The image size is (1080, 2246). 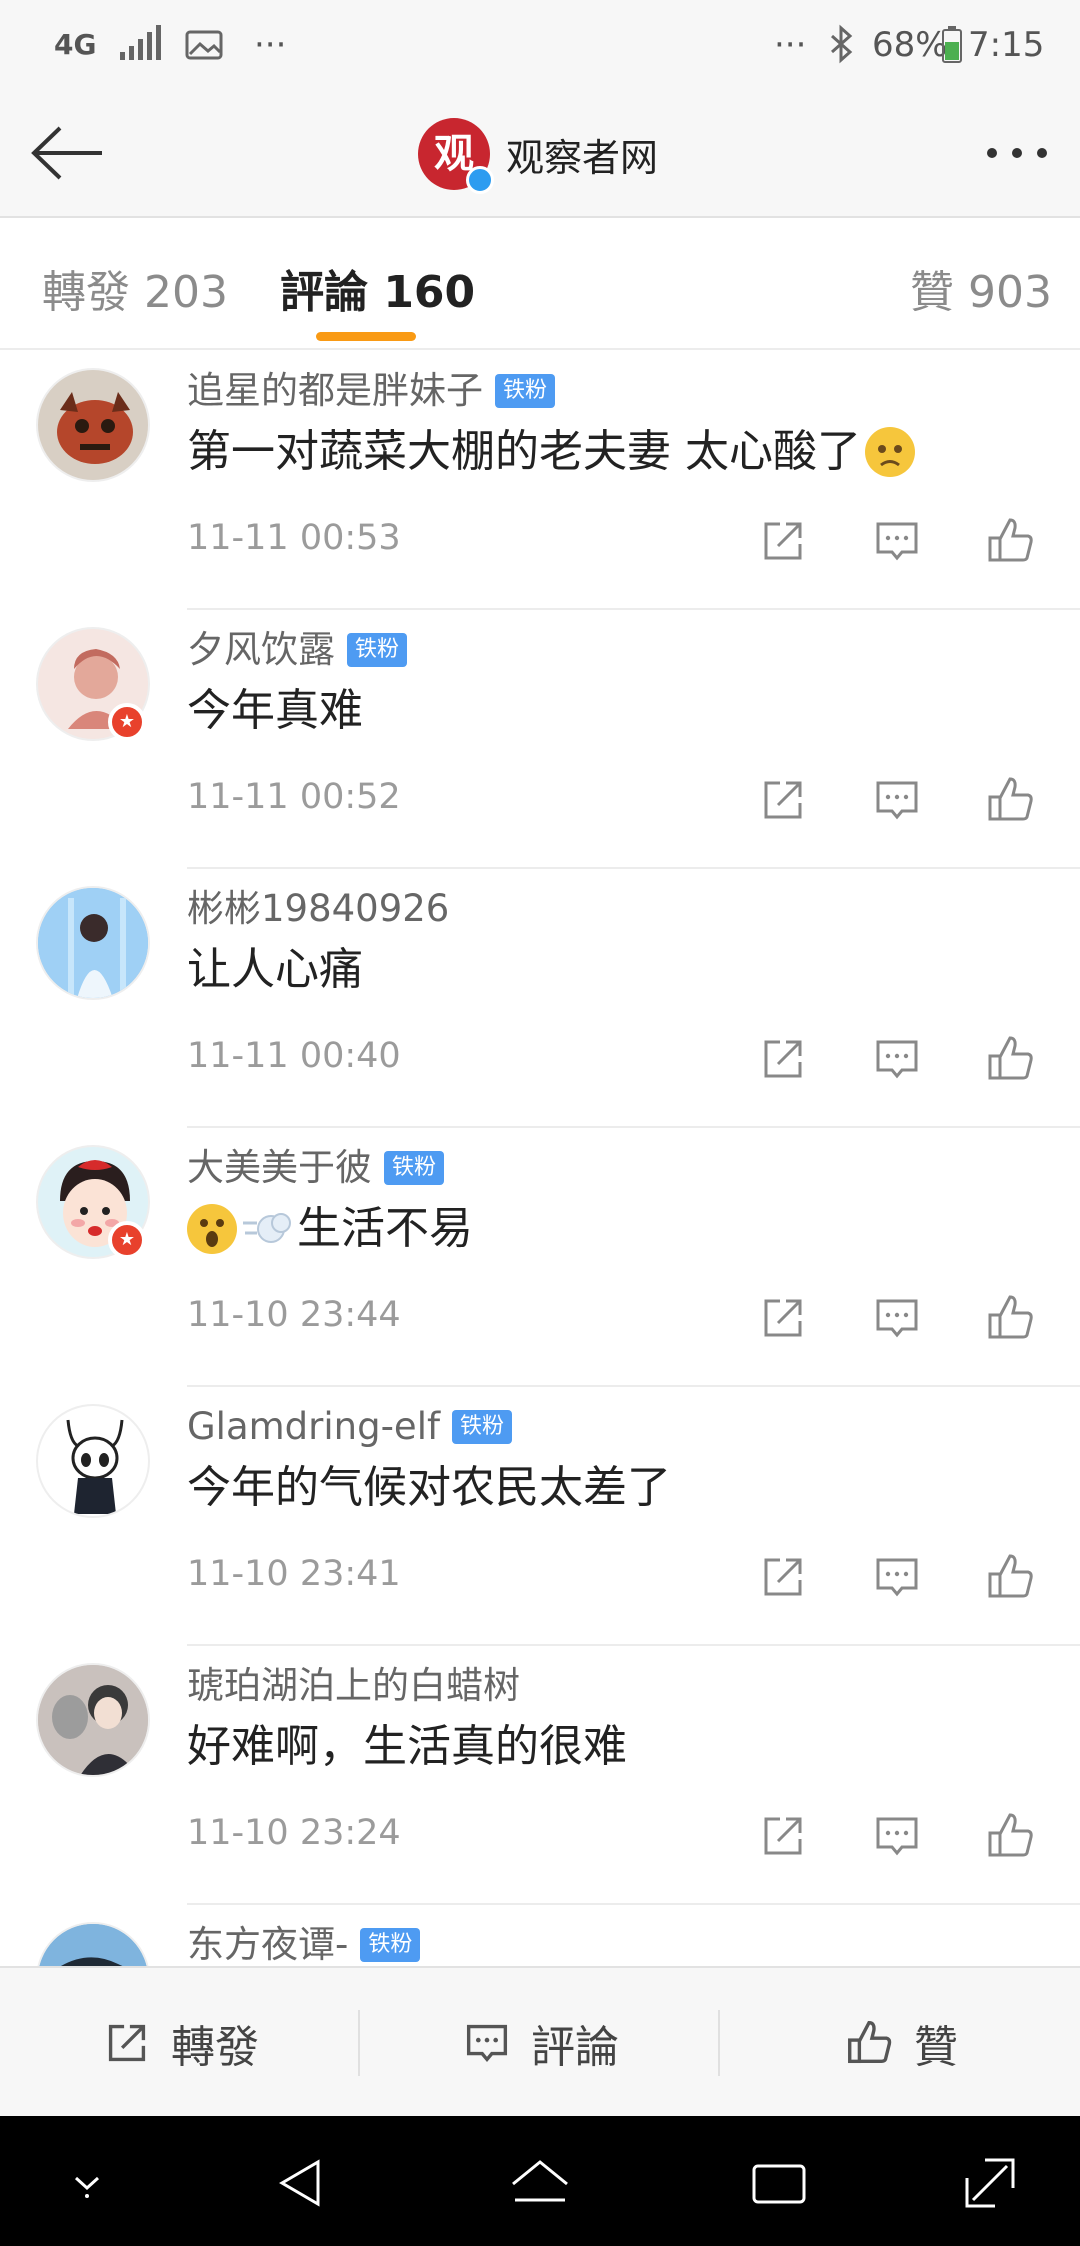 I want to click on battery-icon, so click(x=952, y=45).